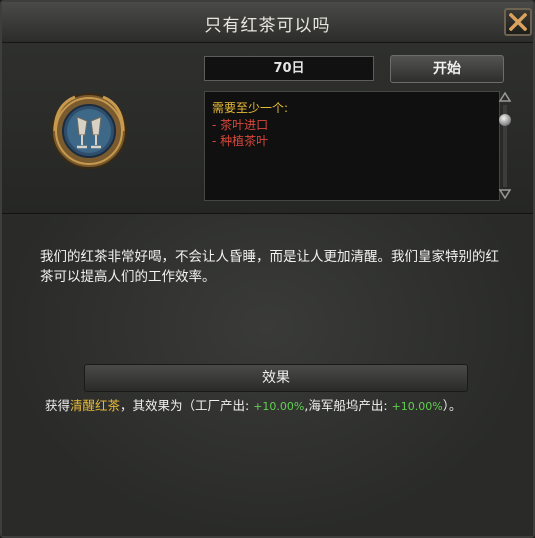 The height and width of the screenshot is (538, 535). I want to click on dockyard-output-value: +10.00%, so click(417, 406).